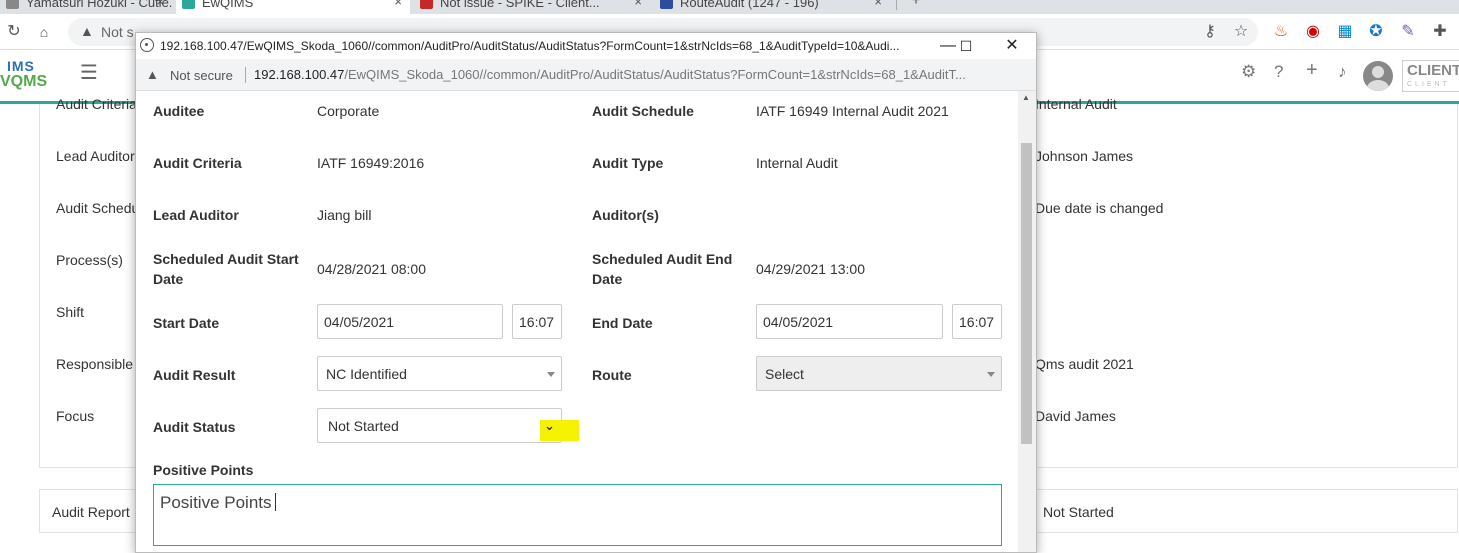 This screenshot has width=1459, height=553. What do you see at coordinates (1281, 32) in the screenshot?
I see `extension-fire-icon: ♨` at bounding box center [1281, 32].